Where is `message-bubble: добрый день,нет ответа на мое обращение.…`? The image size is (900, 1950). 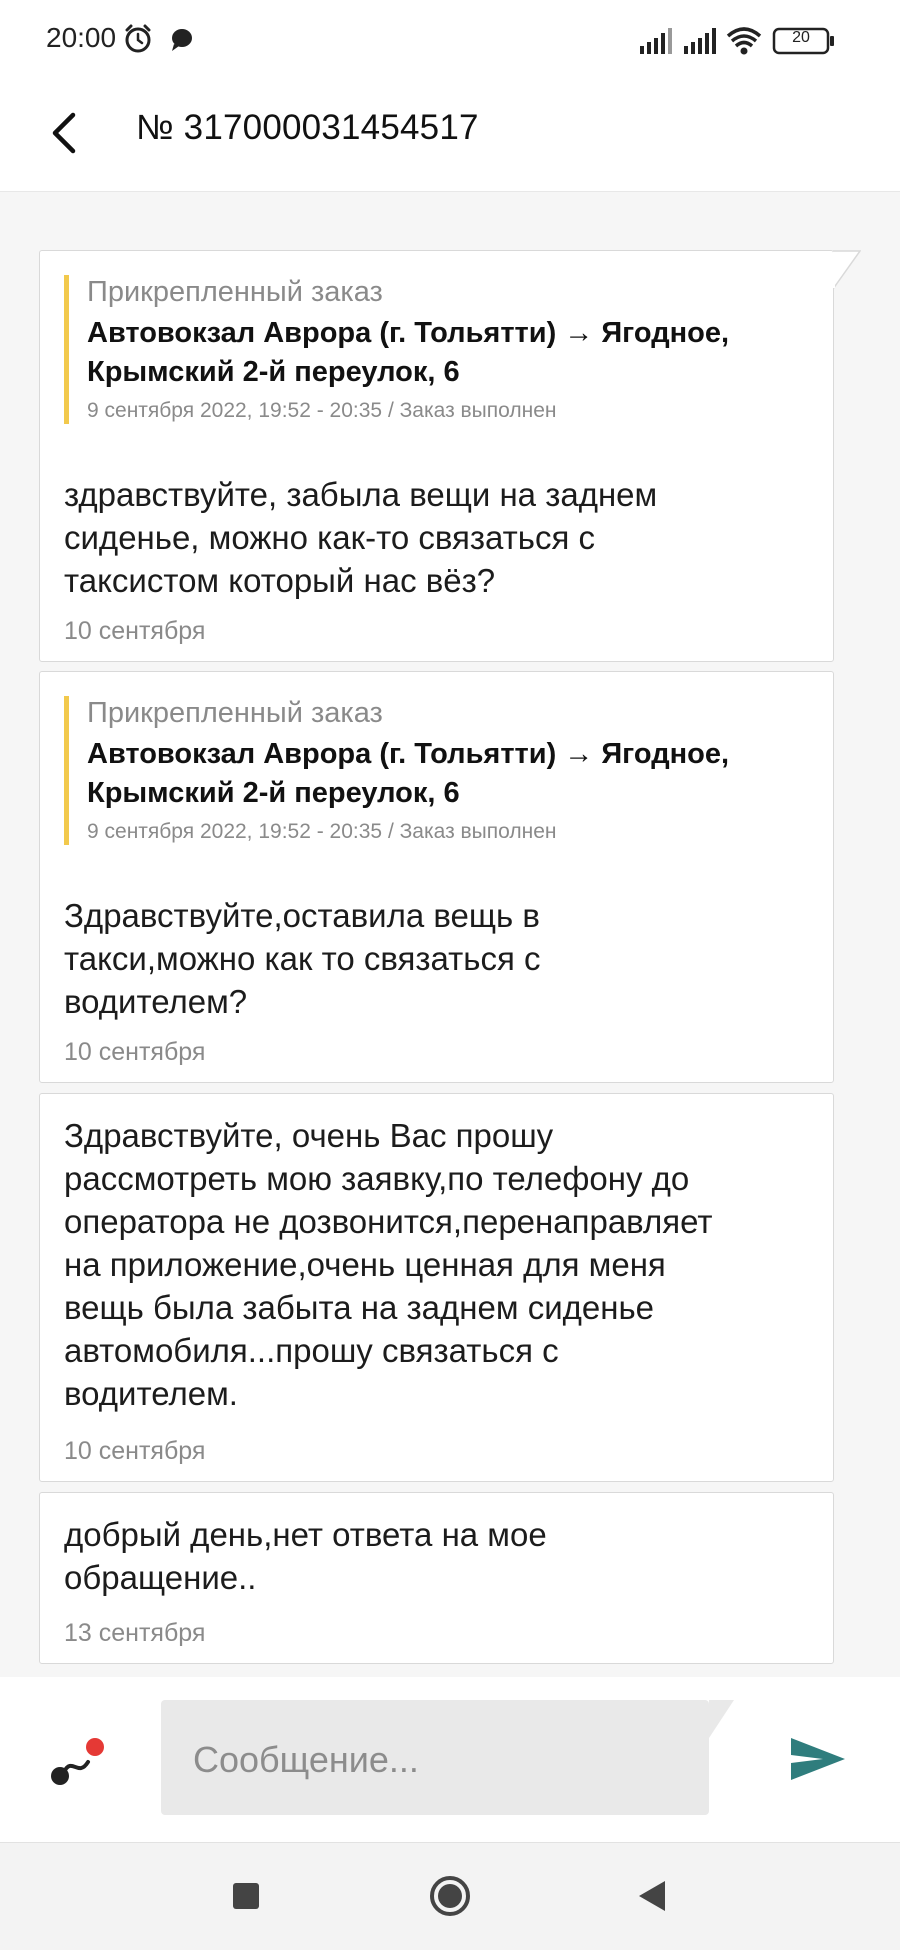 message-bubble: добрый день,нет ответа на мое обращение.… is located at coordinates (436, 1578).